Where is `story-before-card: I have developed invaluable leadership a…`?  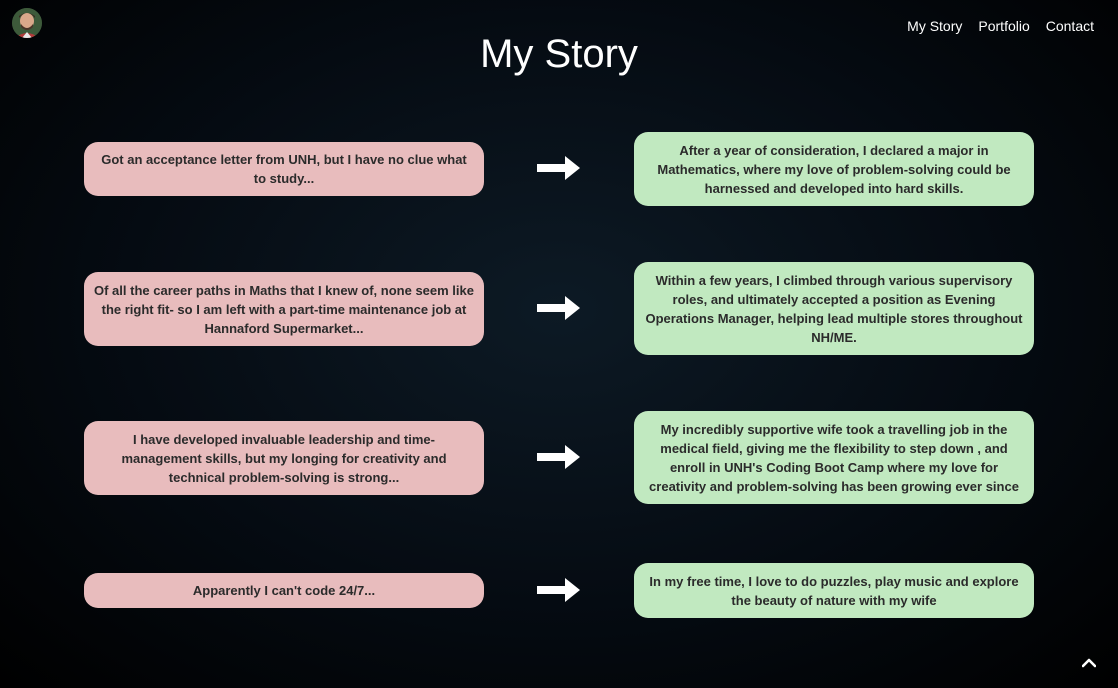
story-before-card: I have developed invaluable leadership a… is located at coordinates (284, 458).